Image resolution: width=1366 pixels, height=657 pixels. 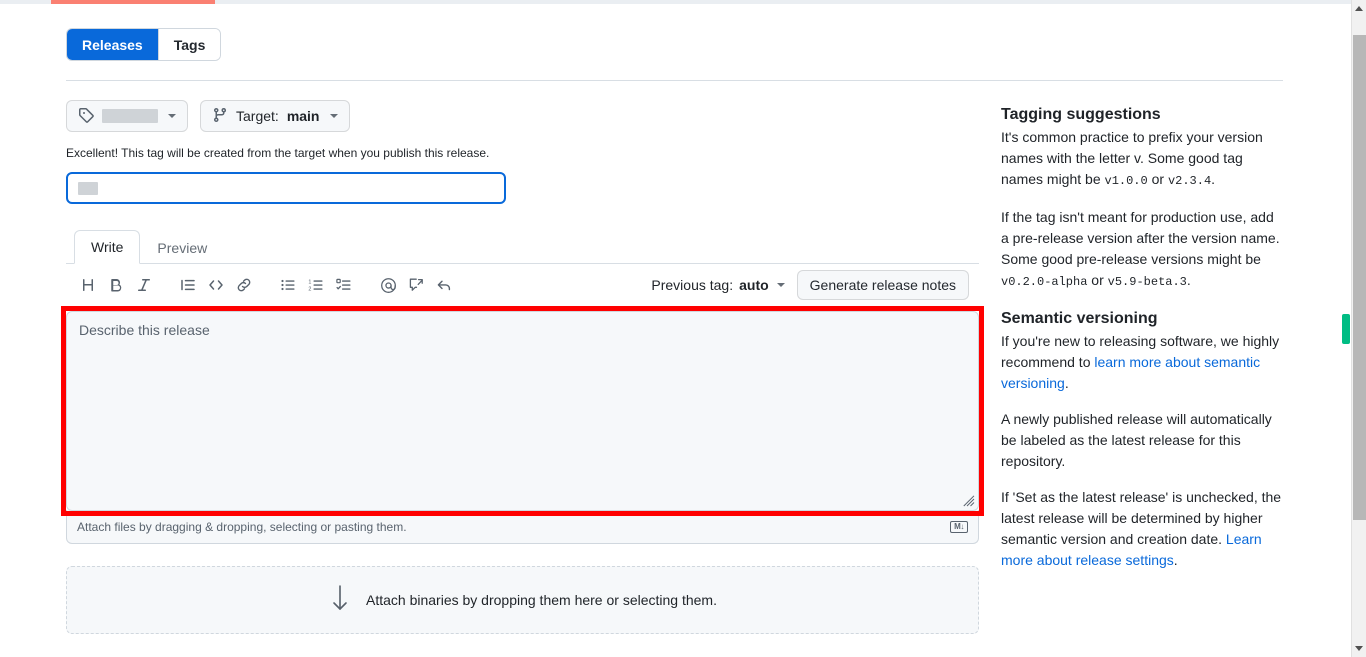 I want to click on git-branch-icon, so click(x=220, y=116).